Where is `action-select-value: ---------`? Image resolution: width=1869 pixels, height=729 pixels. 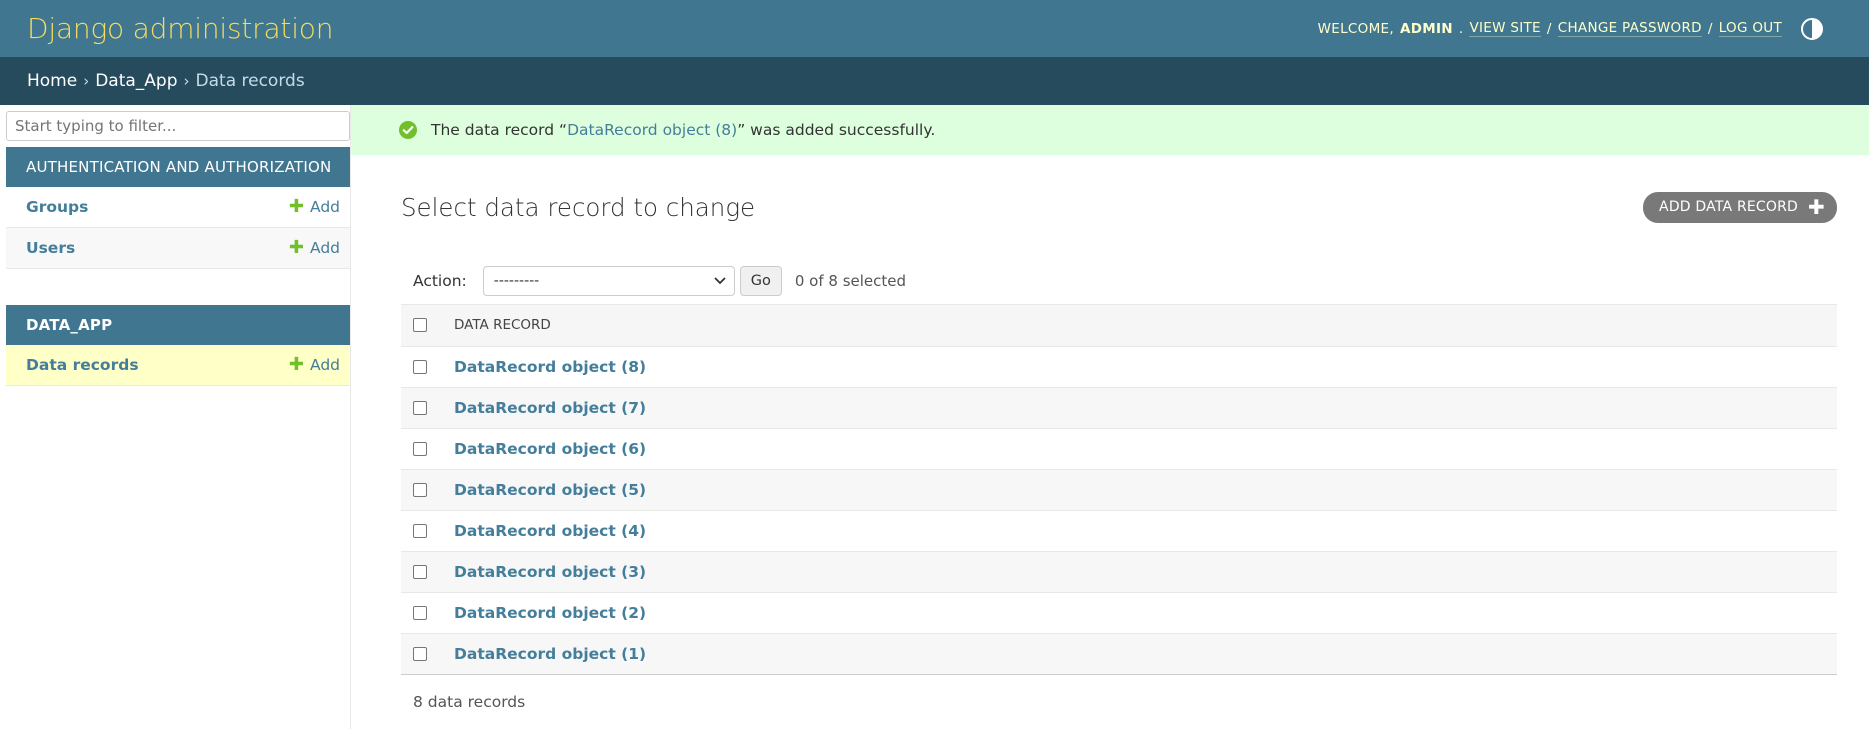
action-select-value: --------- is located at coordinates (516, 280).